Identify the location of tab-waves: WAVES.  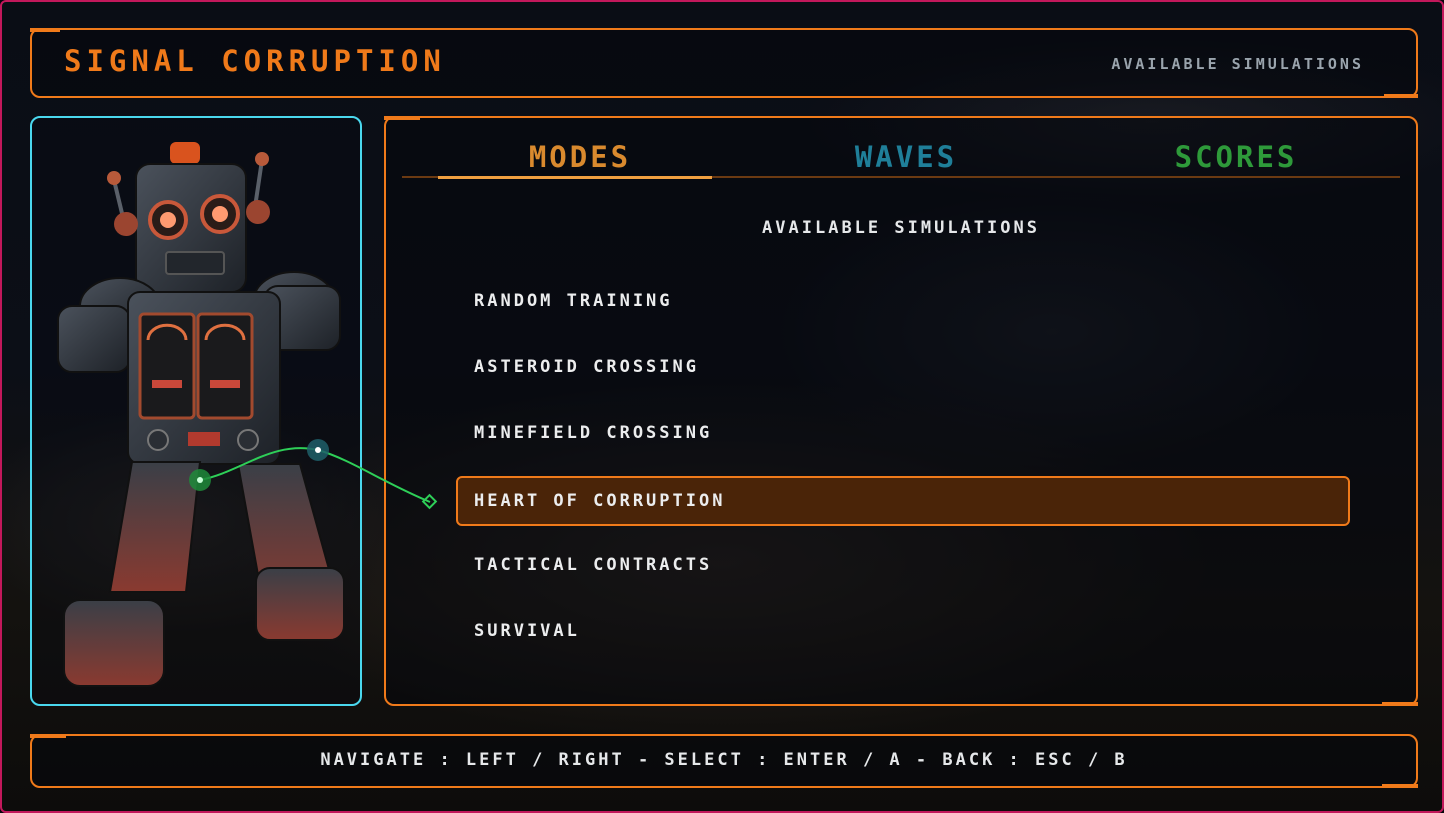
(906, 157).